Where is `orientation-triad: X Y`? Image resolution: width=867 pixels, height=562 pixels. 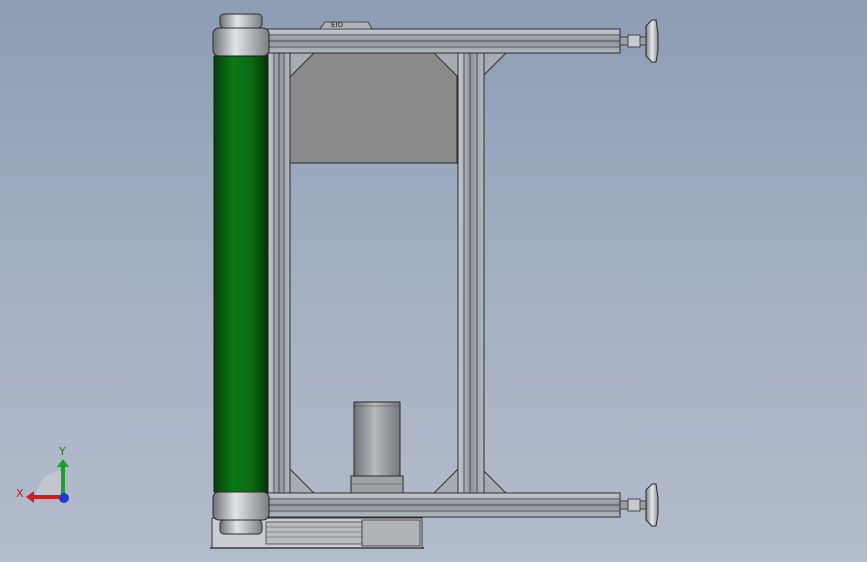 orientation-triad: X Y is located at coordinates (42, 474).